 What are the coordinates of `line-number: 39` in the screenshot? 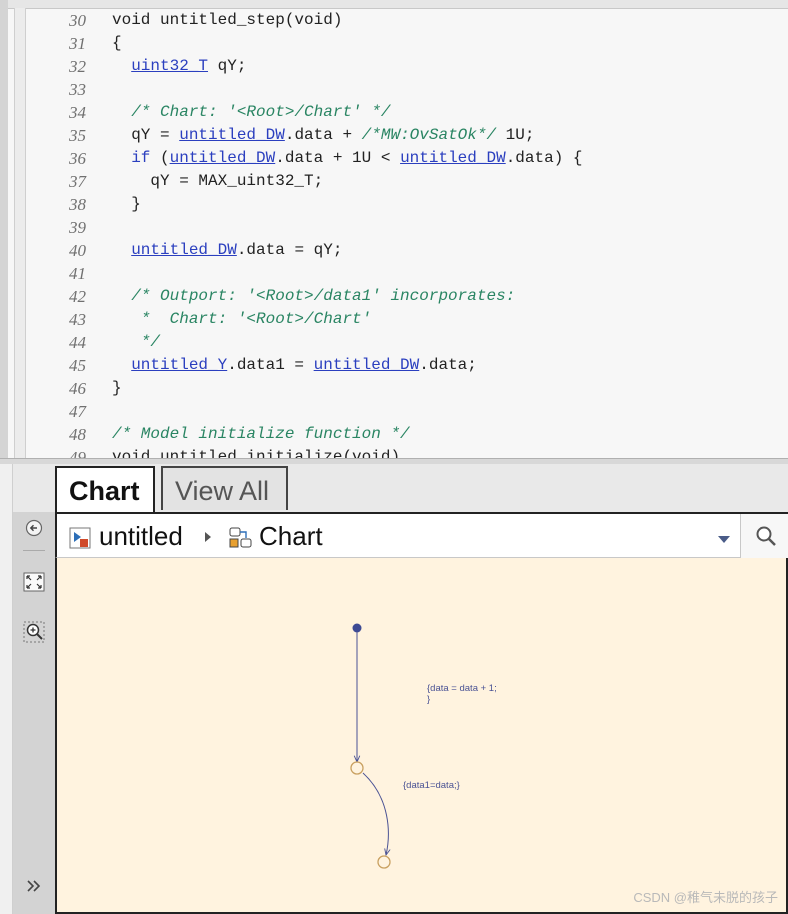 It's located at (77, 227).